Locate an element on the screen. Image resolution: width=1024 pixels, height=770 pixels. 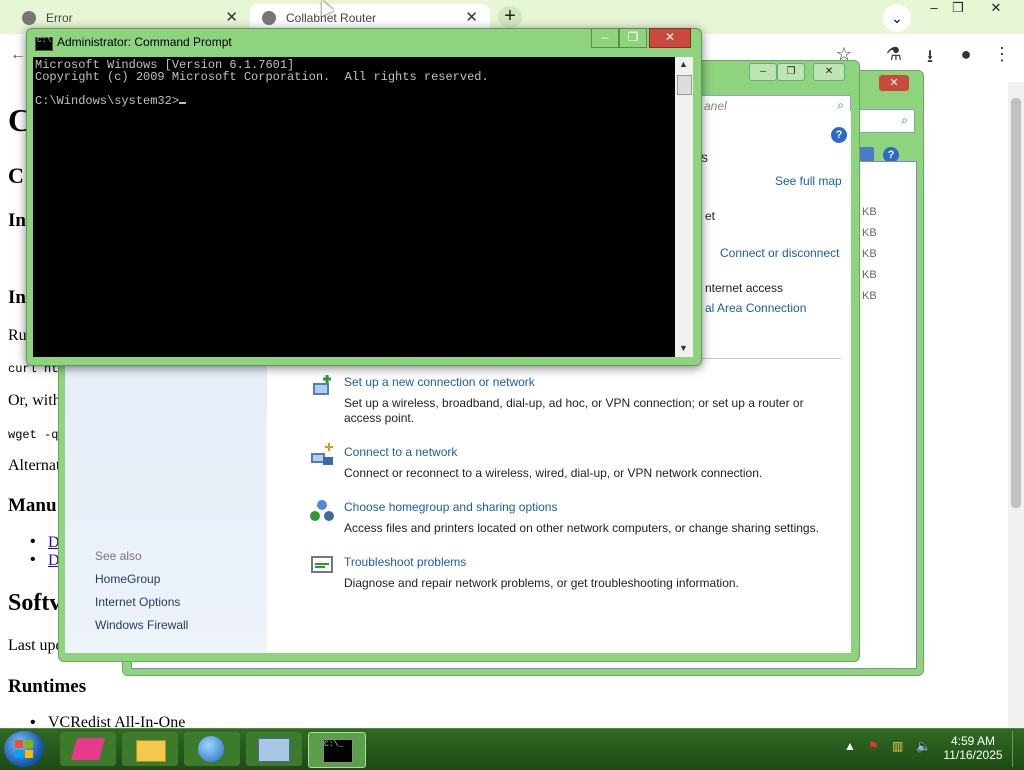
local-area-connection-link: al Area Connection is located at coordinates (755, 308).